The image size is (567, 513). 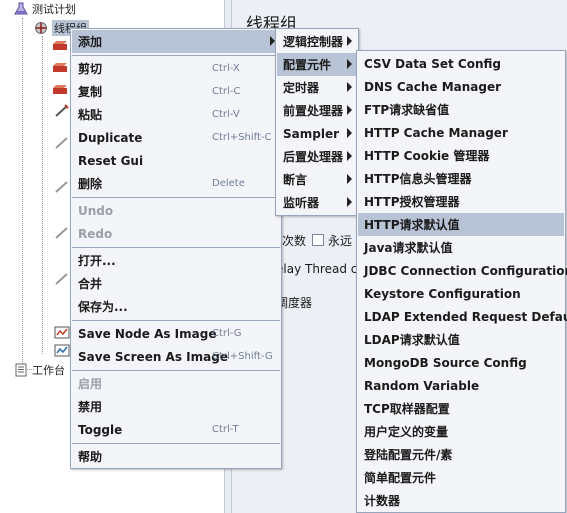 I want to click on menu-item-toggle: Toggle Ctrl-T, so click(x=176, y=429).